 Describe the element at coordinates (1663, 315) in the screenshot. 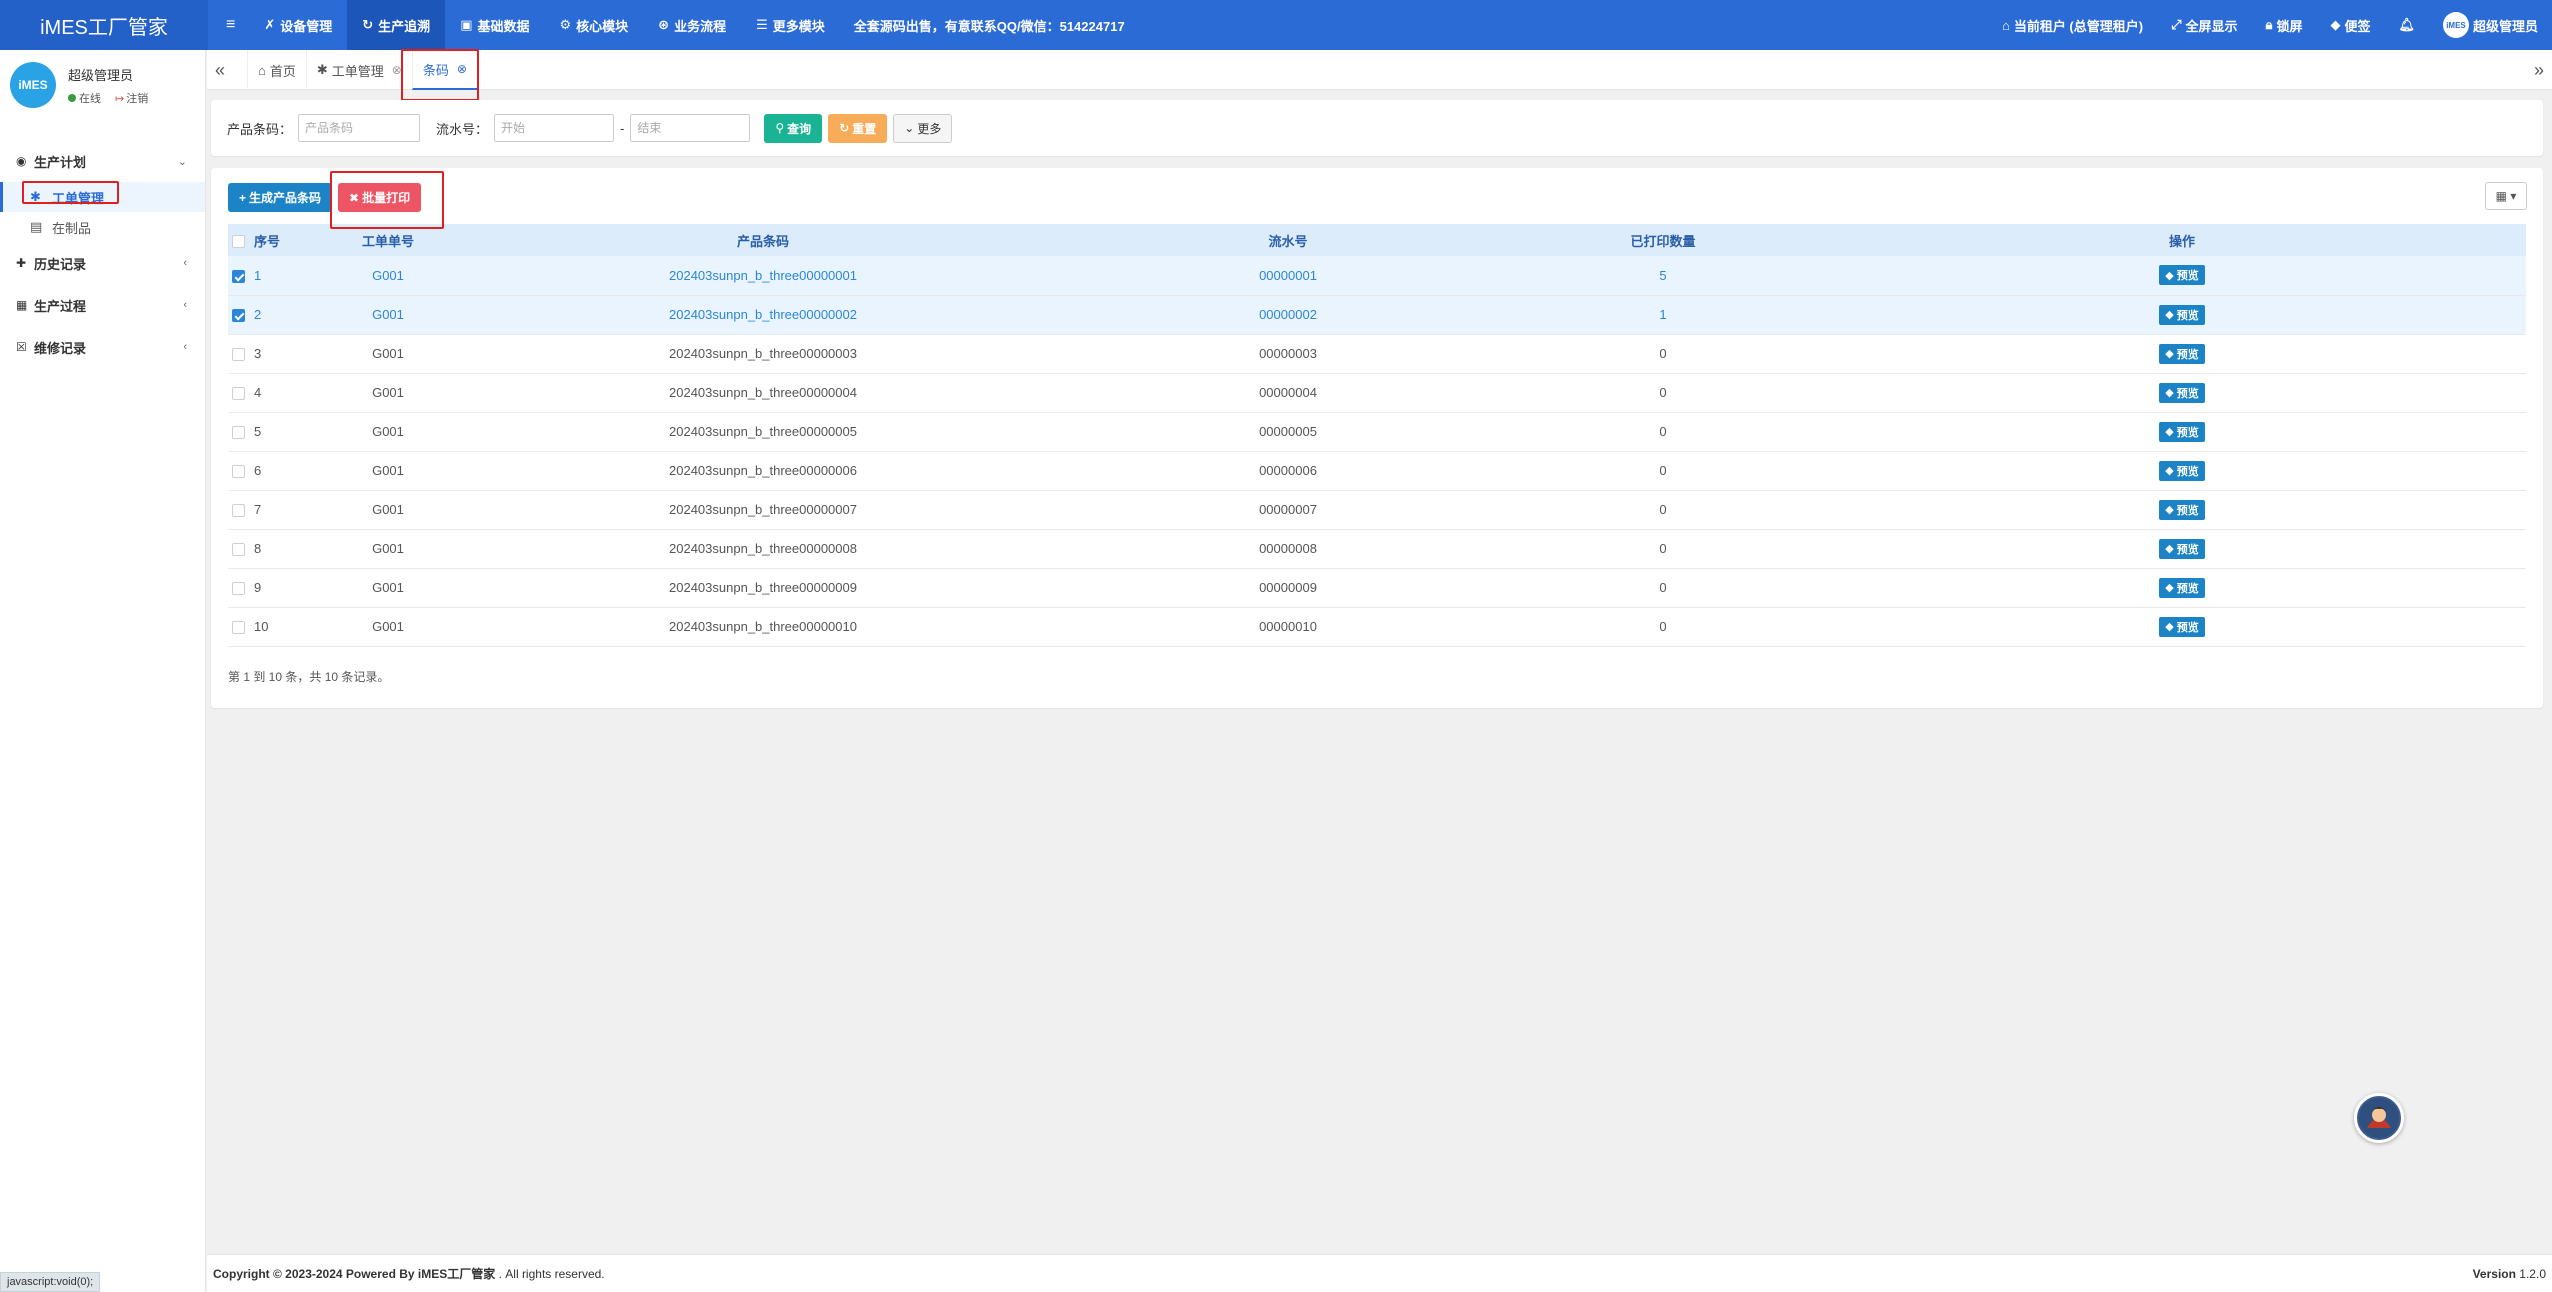

I see `cell-printed-count: 1` at that location.